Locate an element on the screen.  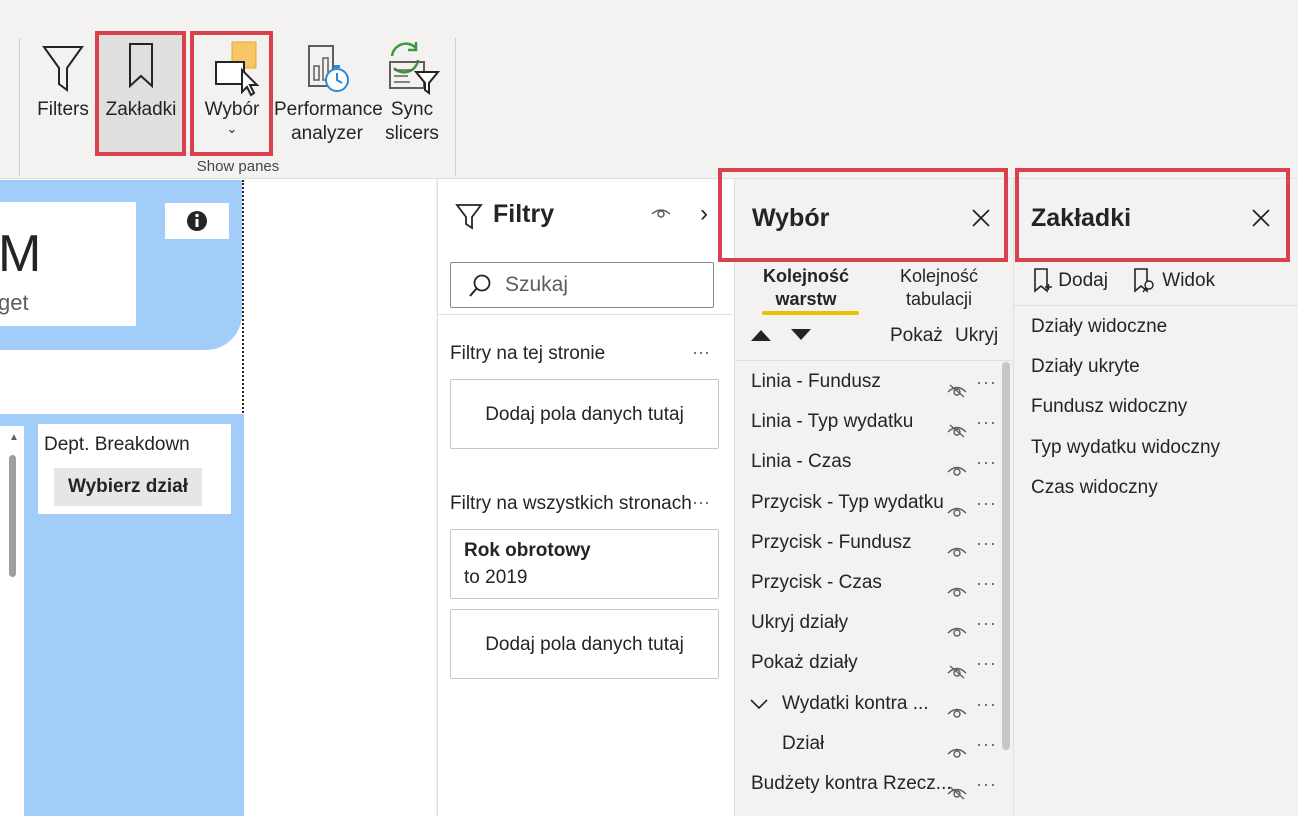
selection-item: Pokaż działy ··· is located at coordinates (876, 663).